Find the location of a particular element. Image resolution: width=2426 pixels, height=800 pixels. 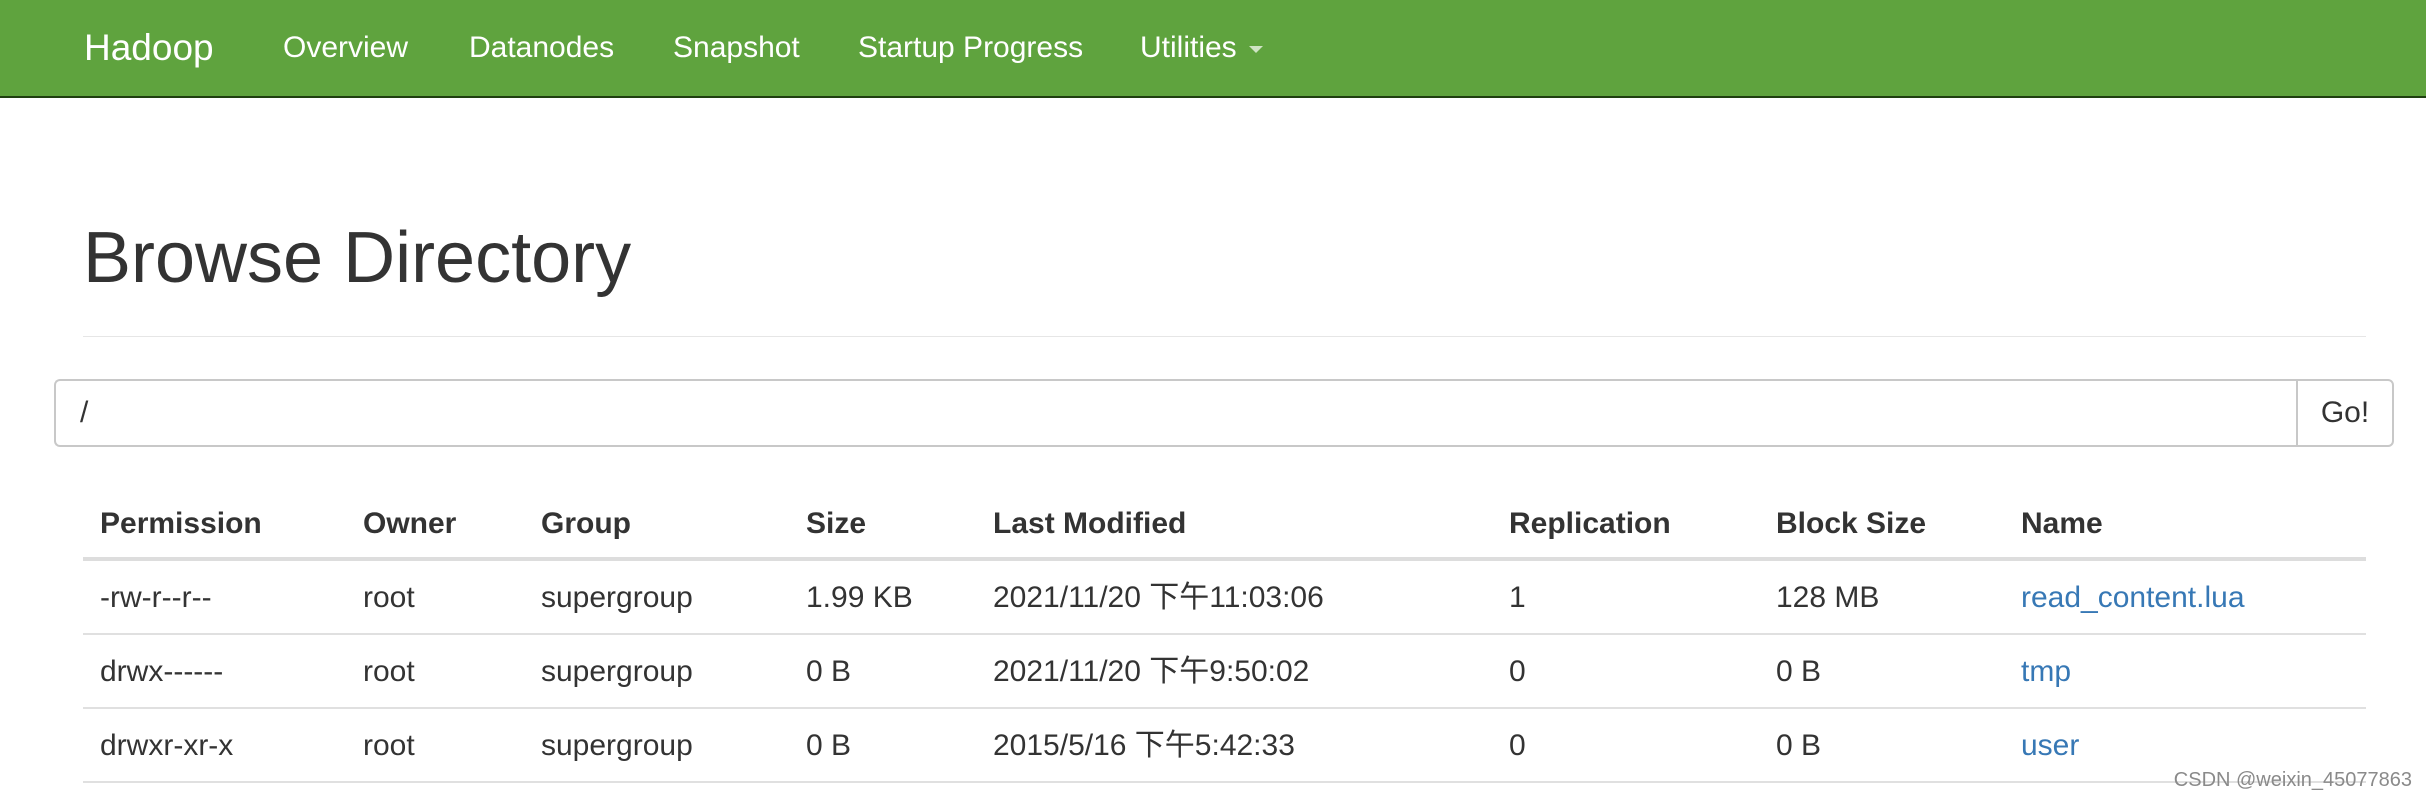

cell-permission: drwxr-xr-x is located at coordinates (167, 745).